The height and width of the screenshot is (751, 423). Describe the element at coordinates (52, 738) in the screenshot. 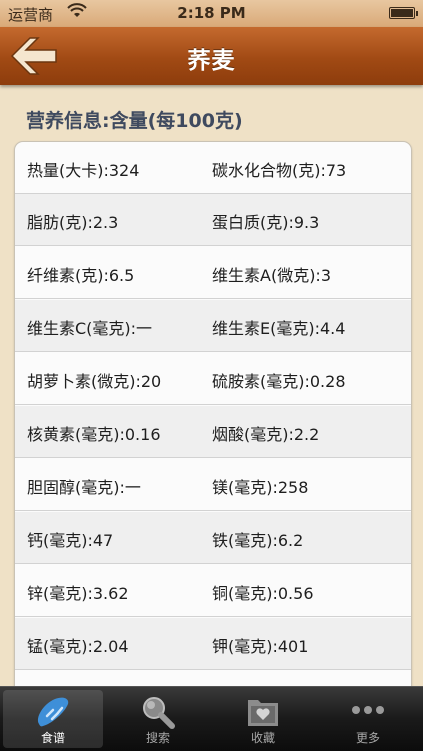

I see `tab-label: 食谱` at that location.